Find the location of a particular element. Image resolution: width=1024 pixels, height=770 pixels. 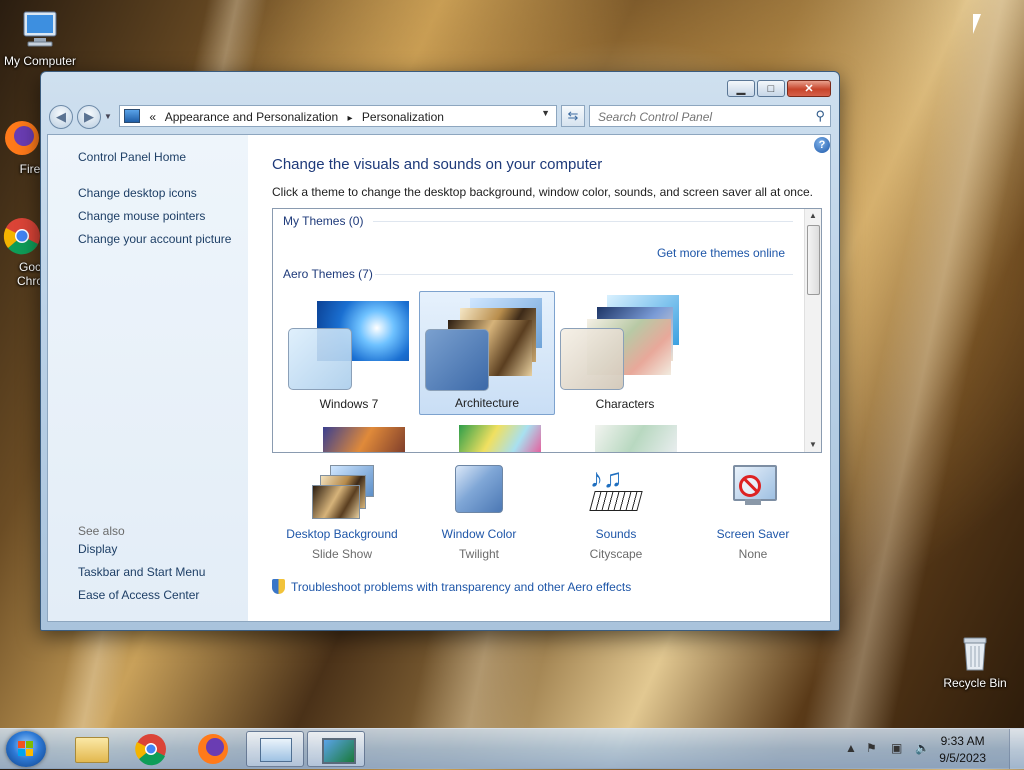

desktop-icon-label: My Computer is located at coordinates (40, 61).